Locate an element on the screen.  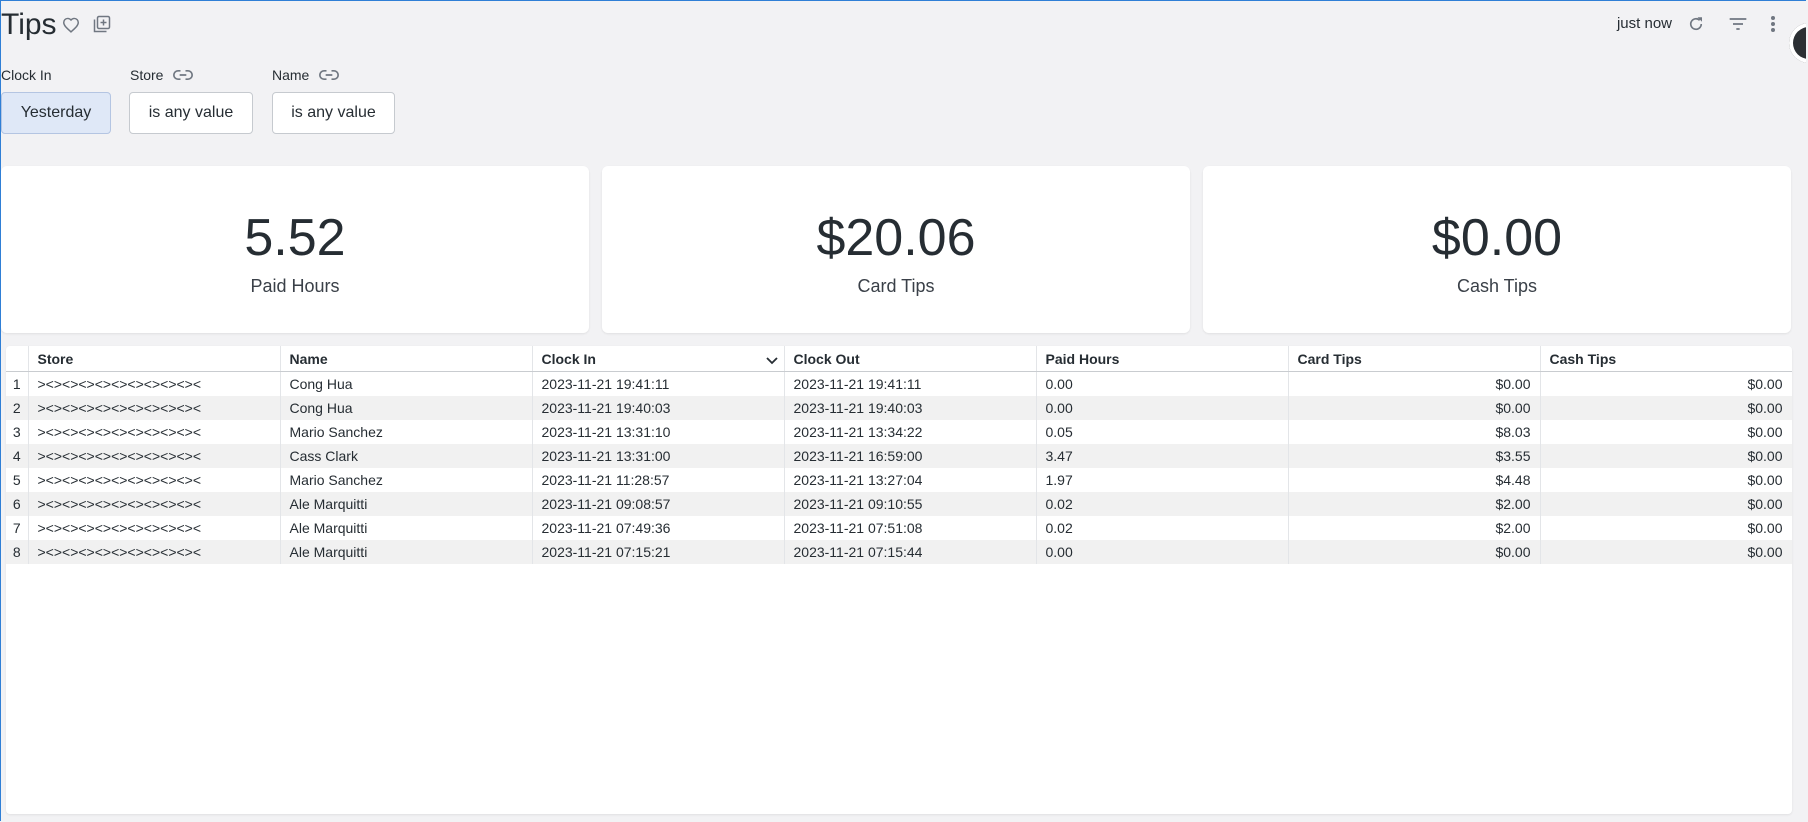
header-store: Store is located at coordinates (154, 359).